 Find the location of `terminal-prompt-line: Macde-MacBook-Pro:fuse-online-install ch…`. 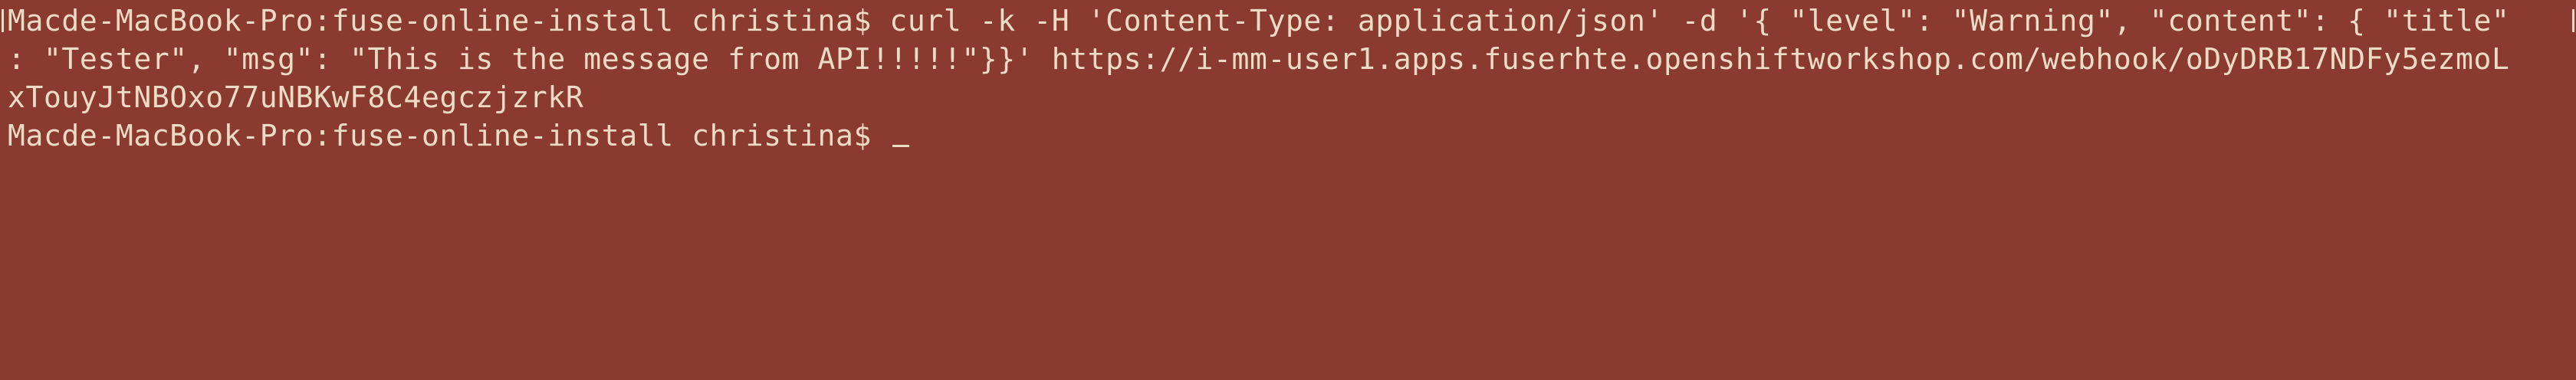

terminal-prompt-line: Macde-MacBook-Pro:fuse-online-install ch… is located at coordinates (459, 135).